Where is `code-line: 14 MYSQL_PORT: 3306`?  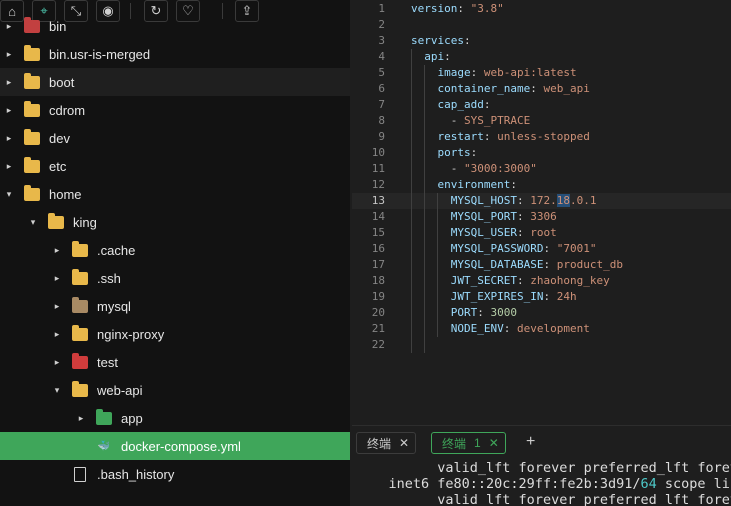
code-line: 14 MYSQL_PORT: 3306 is located at coordinates (541, 217).